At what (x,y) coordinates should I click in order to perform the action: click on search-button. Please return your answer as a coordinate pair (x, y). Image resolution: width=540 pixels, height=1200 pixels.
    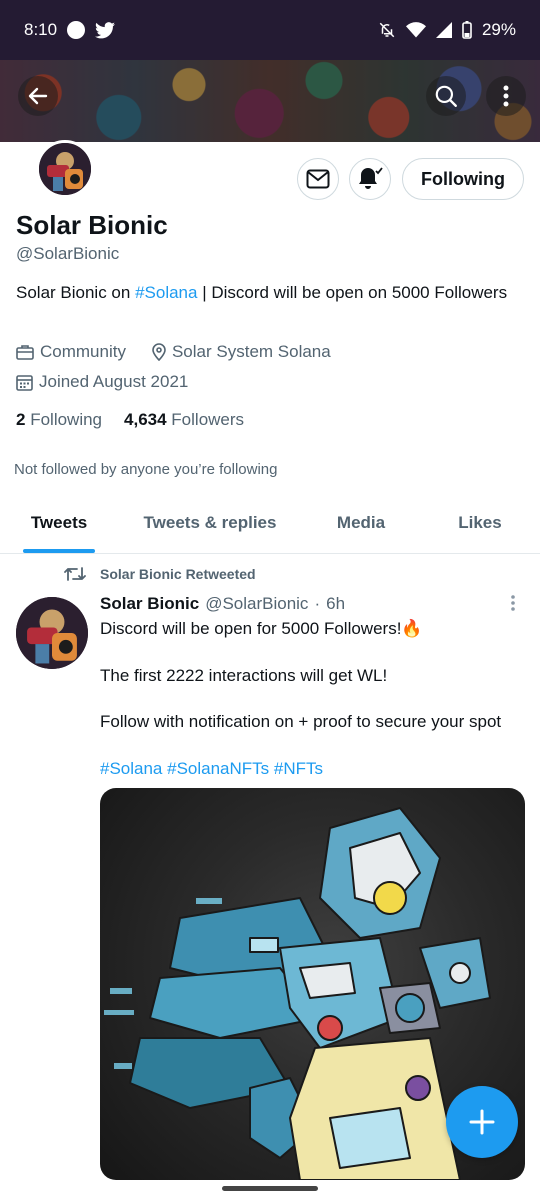
    Looking at the image, I should click on (446, 96).